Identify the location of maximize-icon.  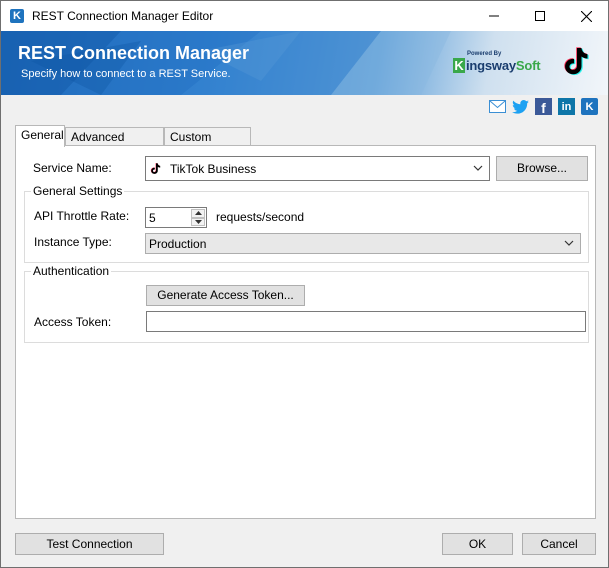
(540, 16).